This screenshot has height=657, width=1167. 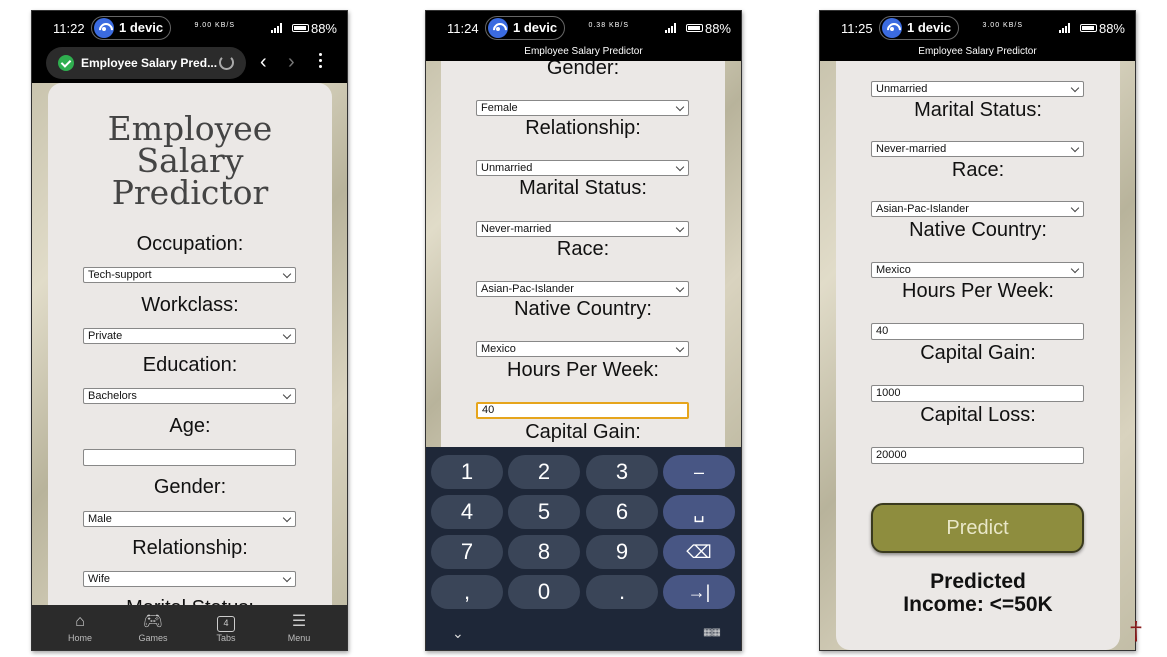 I want to click on key-0: 0, so click(x=544, y=592).